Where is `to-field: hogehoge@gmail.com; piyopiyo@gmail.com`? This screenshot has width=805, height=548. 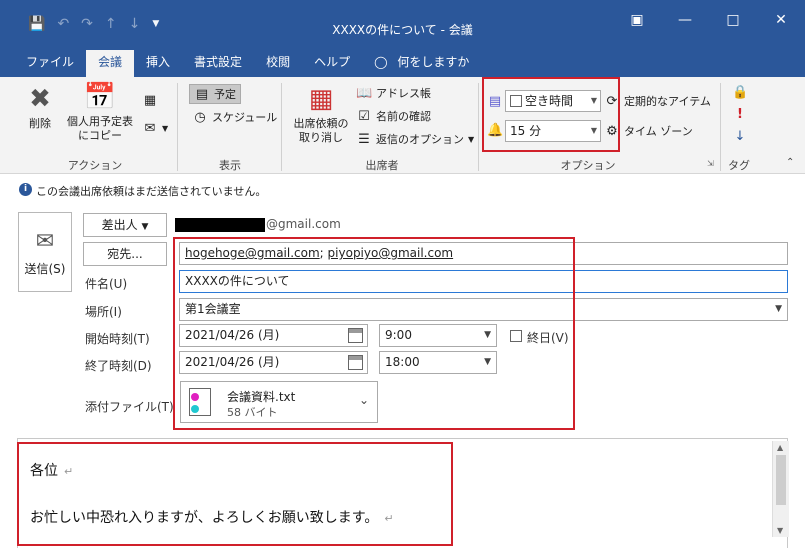
to-field: hogehoge@gmail.com; piyopiyo@gmail.com is located at coordinates (483, 253).